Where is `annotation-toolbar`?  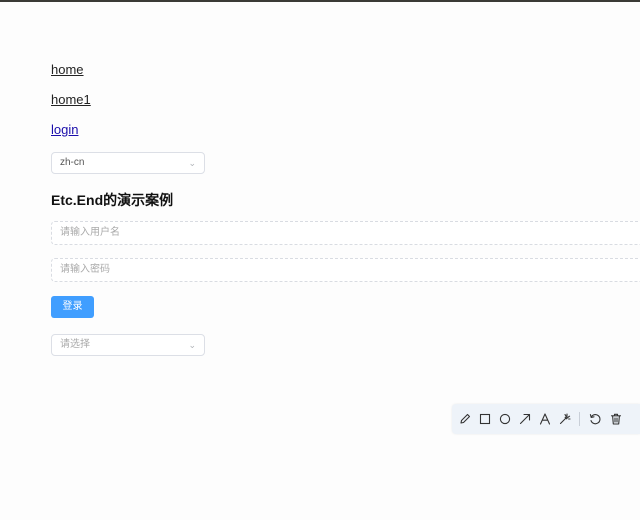
annotation-toolbar is located at coordinates (546, 419).